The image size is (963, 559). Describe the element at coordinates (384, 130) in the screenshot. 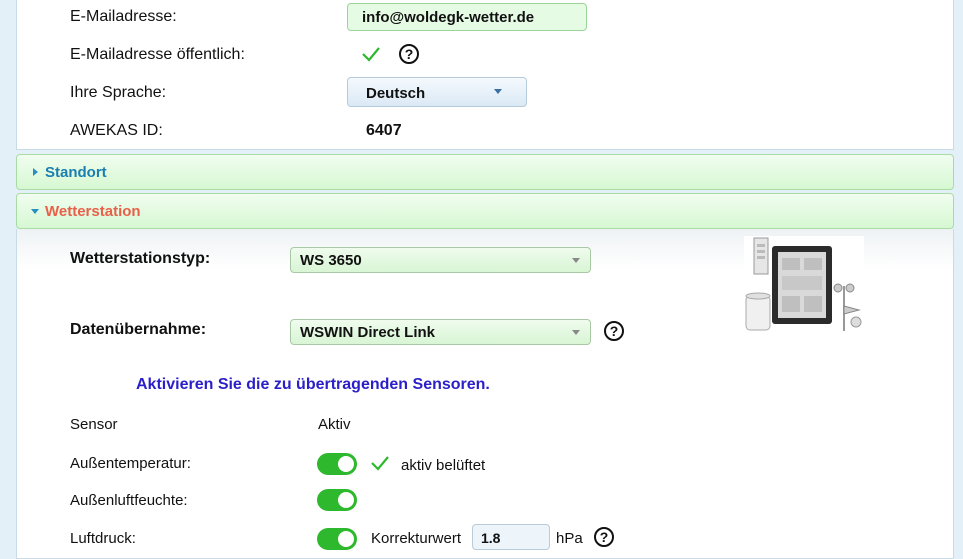

I see `awekas-id-value: 6407` at that location.